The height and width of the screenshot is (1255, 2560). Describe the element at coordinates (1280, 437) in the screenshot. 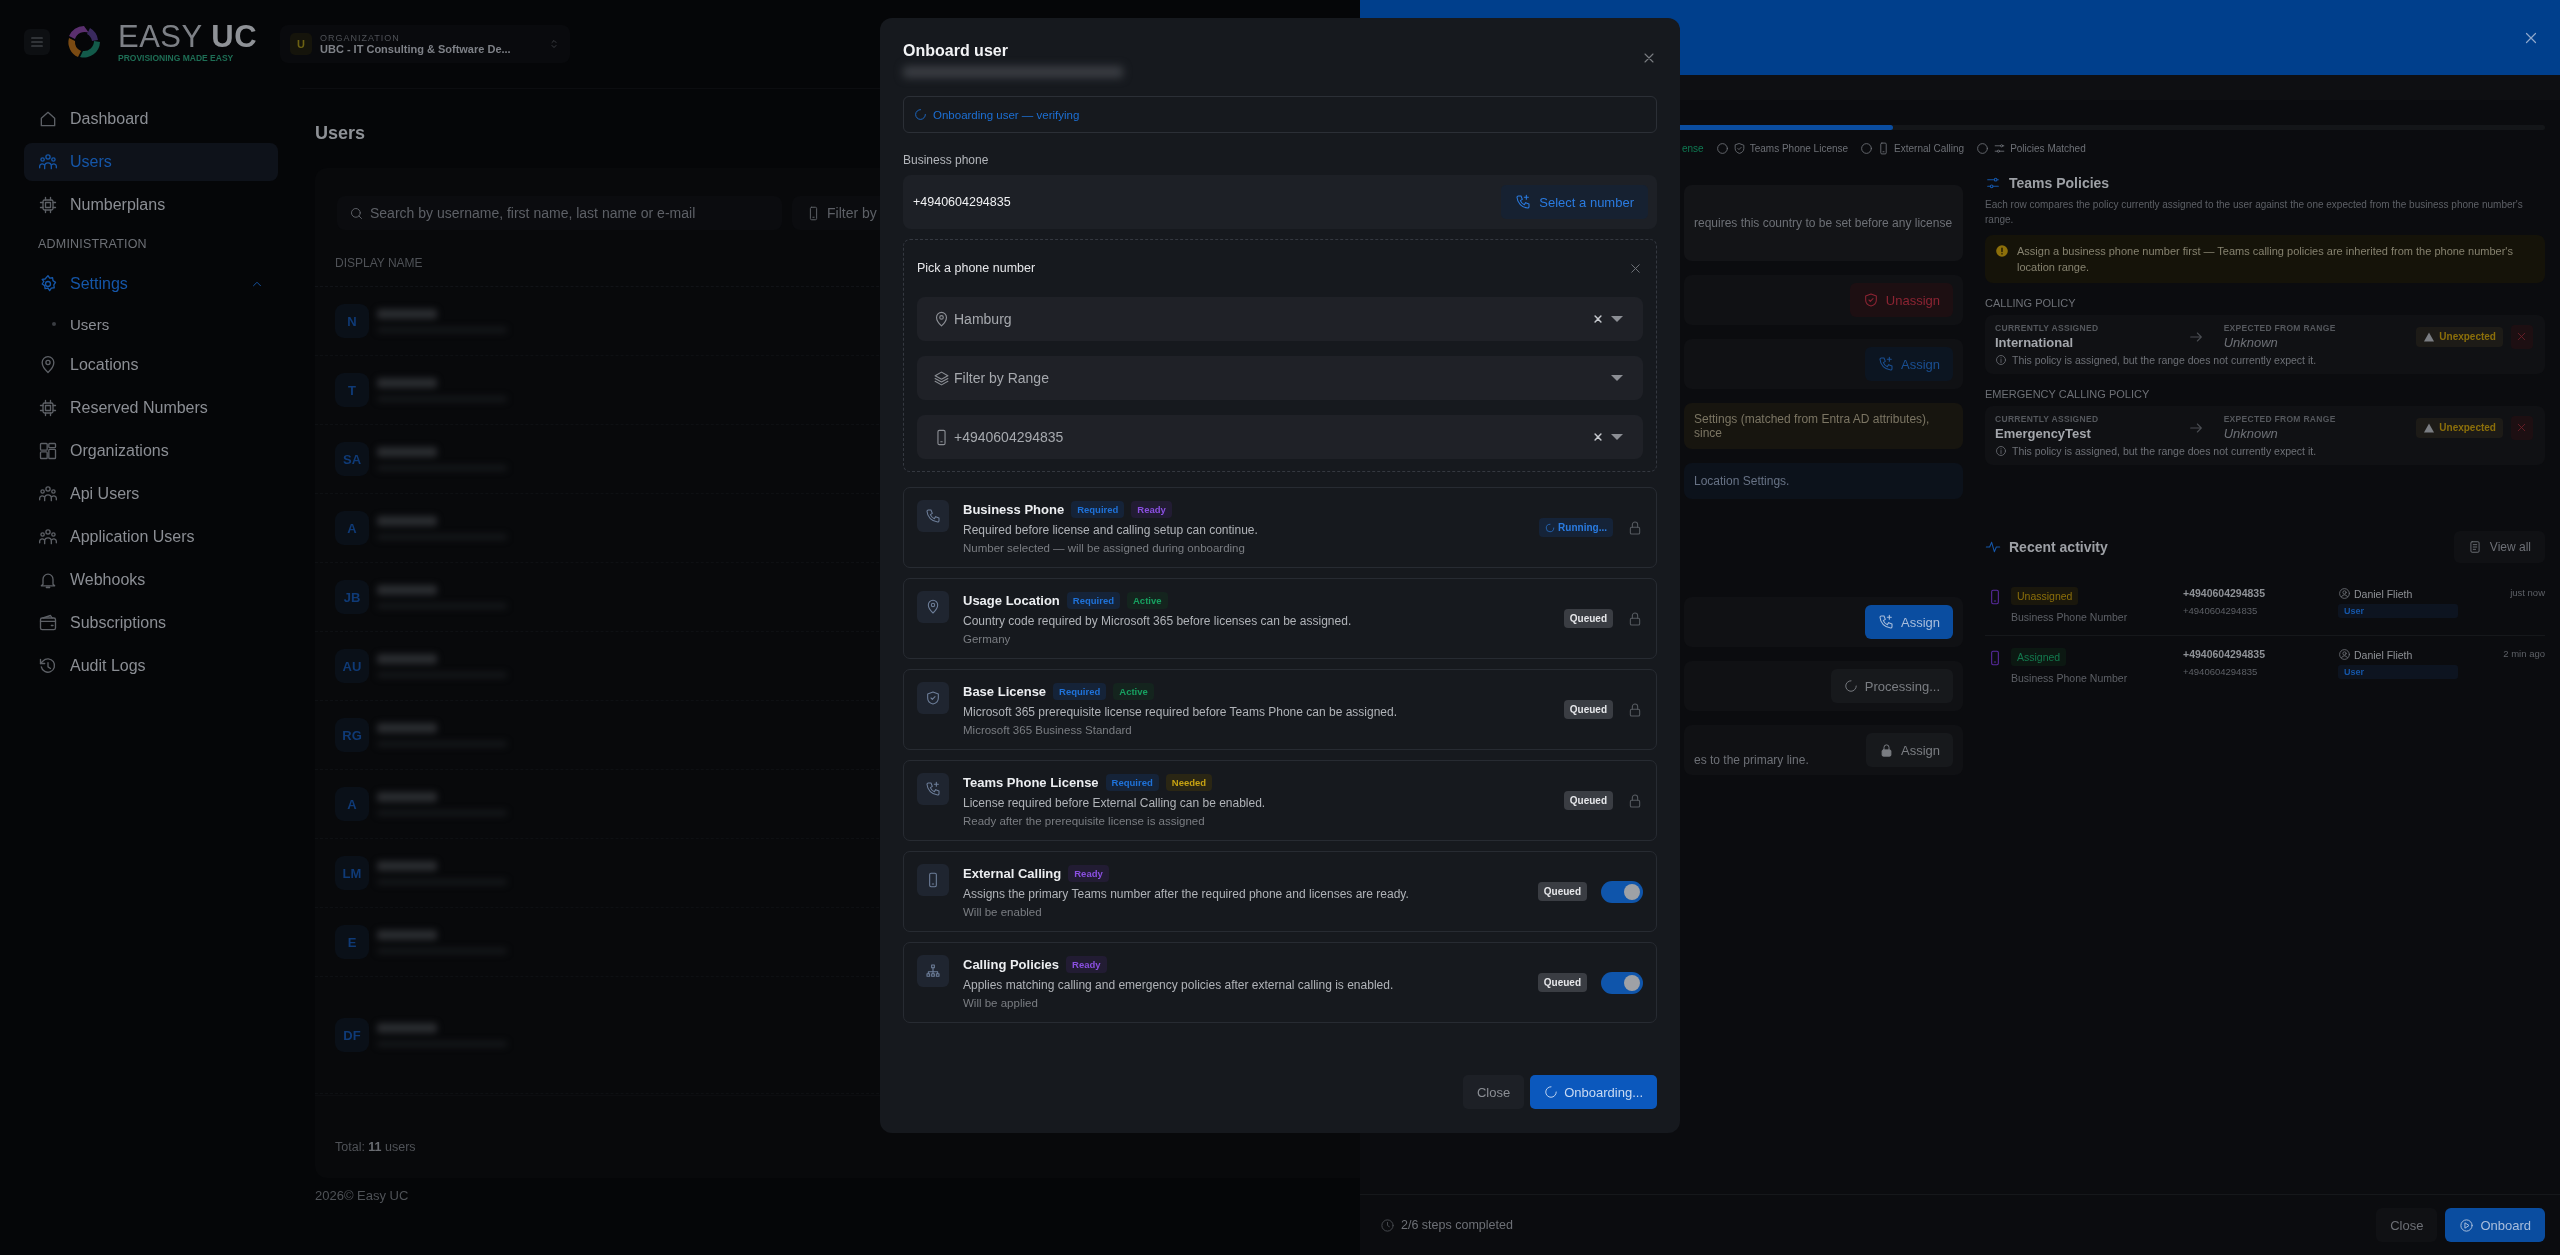

I see `select-field: +4940604294835` at that location.